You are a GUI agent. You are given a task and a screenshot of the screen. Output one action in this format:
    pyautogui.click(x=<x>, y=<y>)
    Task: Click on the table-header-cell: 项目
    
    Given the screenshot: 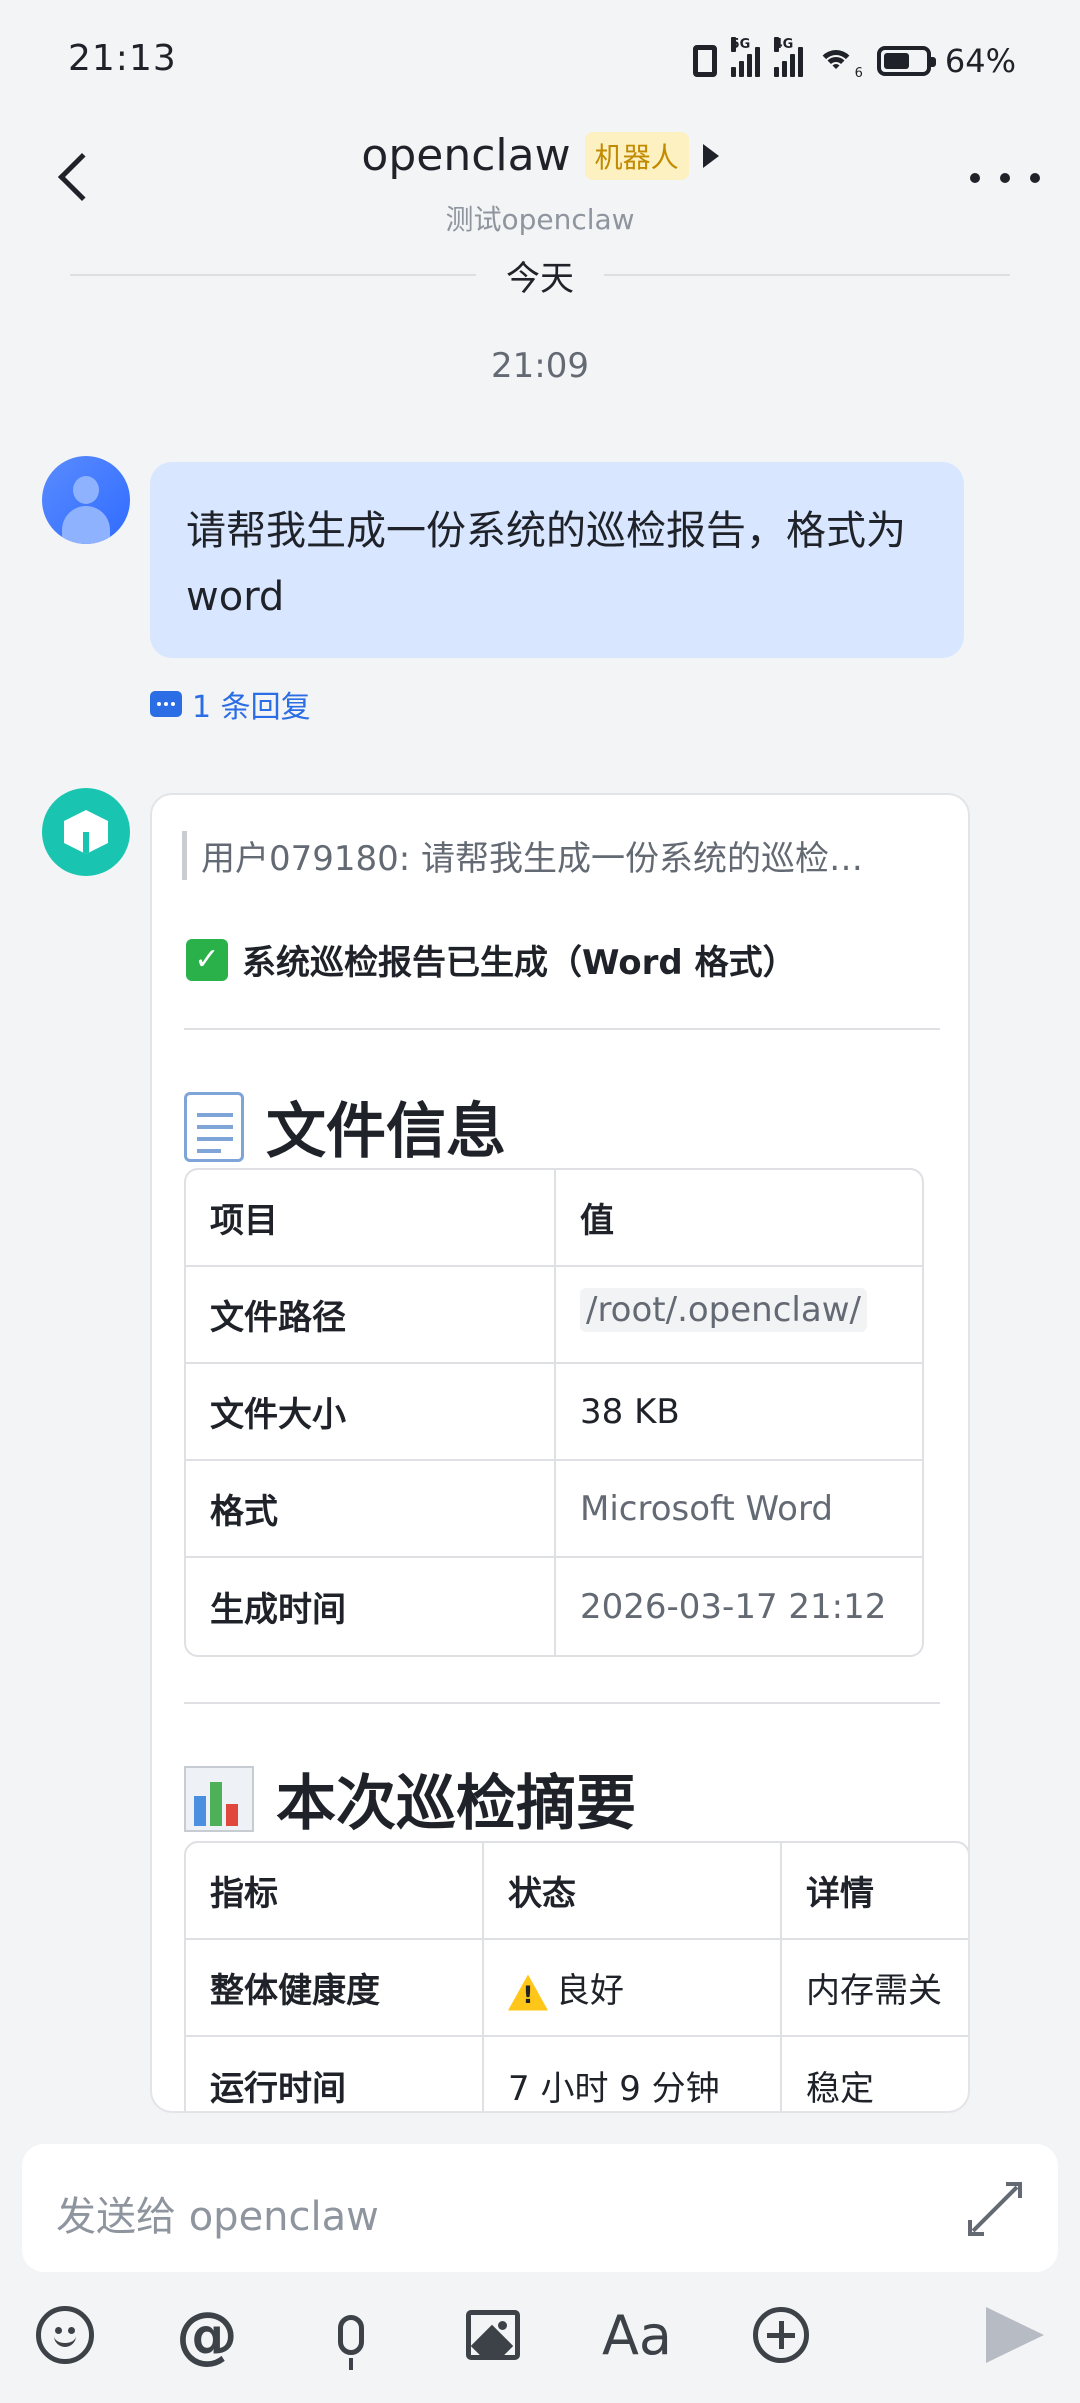 What is the action you would take?
    pyautogui.click(x=371, y=1218)
    